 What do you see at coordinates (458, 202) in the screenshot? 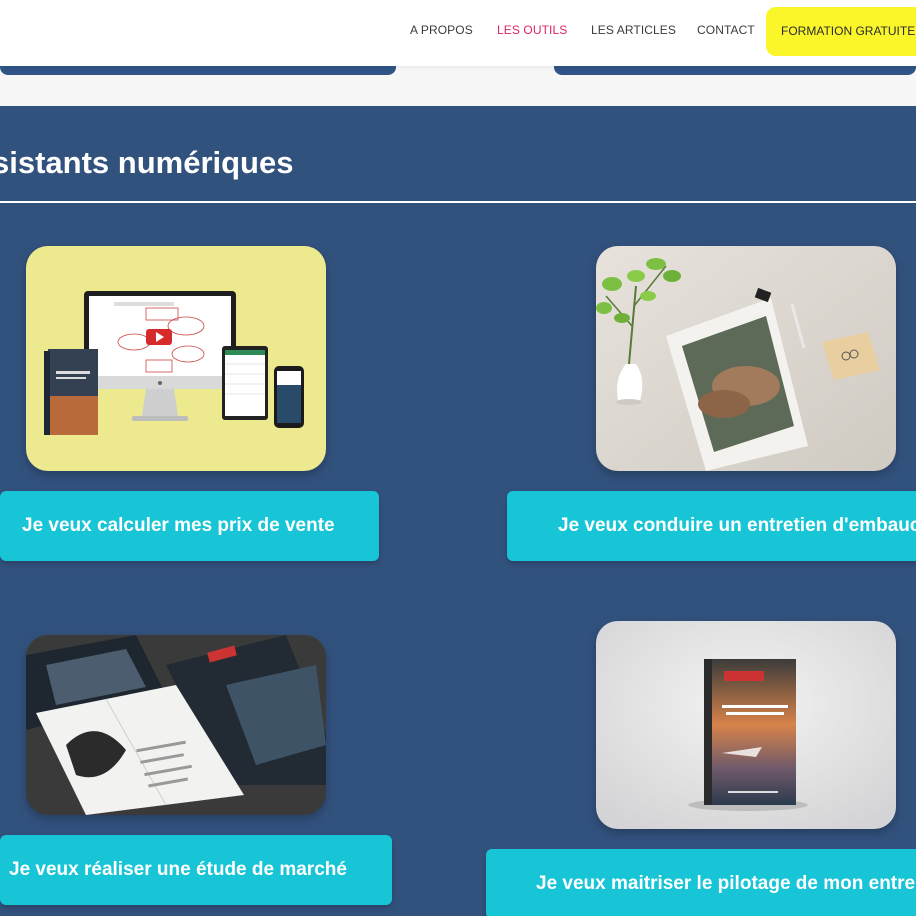
I see `section-divider` at bounding box center [458, 202].